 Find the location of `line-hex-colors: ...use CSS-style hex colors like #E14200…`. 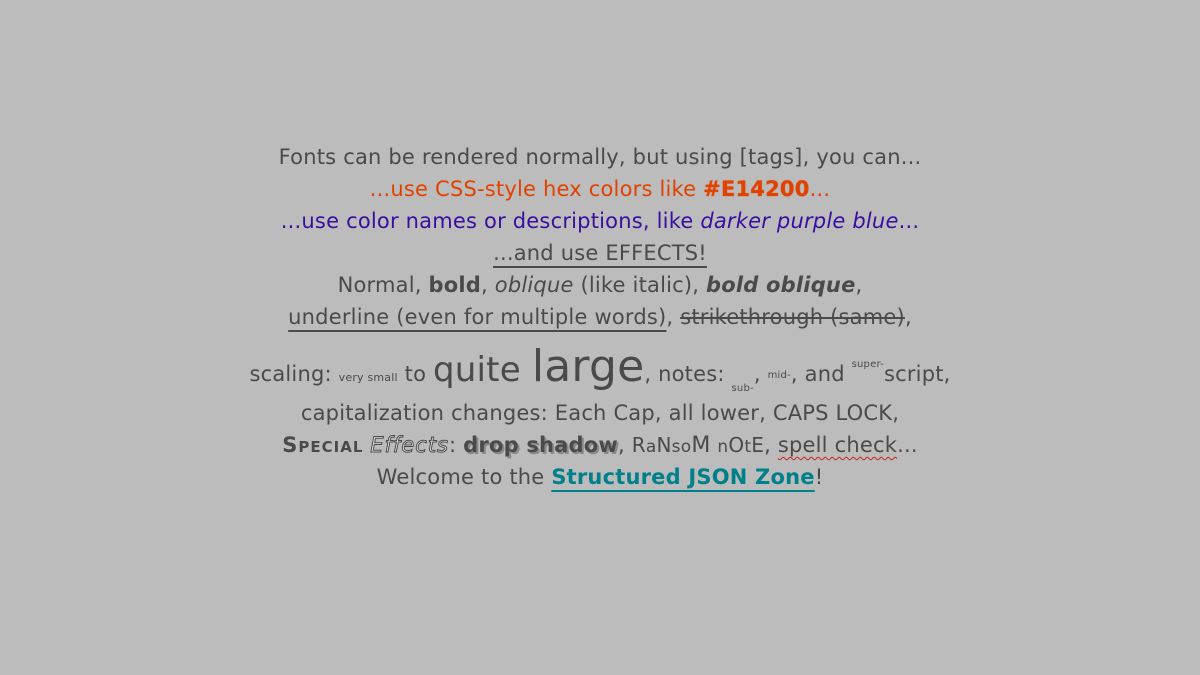

line-hex-colors: ...use CSS-style hex colors like #E14200… is located at coordinates (600, 189).